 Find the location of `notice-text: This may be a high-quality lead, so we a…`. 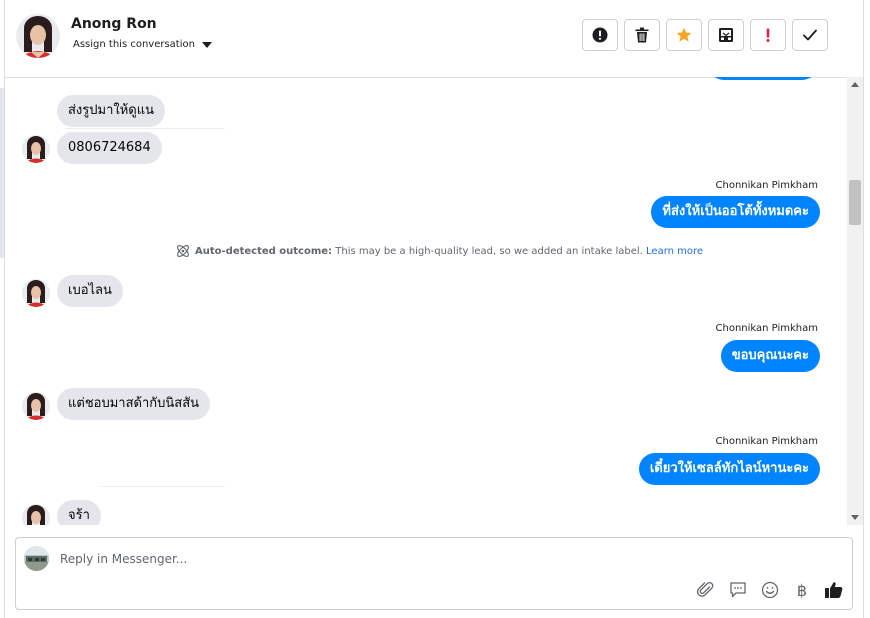

notice-text: This may be a high-quality lead, so we a… is located at coordinates (489, 251).